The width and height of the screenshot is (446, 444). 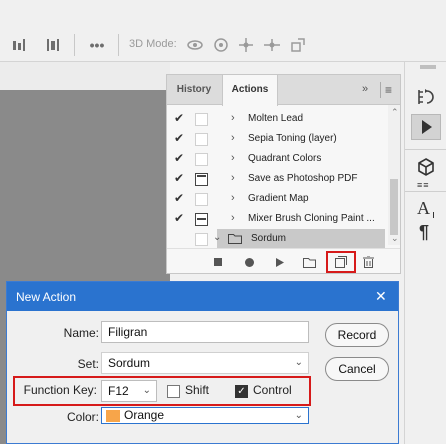 What do you see at coordinates (19, 45) in the screenshot?
I see `align-top-icon` at bounding box center [19, 45].